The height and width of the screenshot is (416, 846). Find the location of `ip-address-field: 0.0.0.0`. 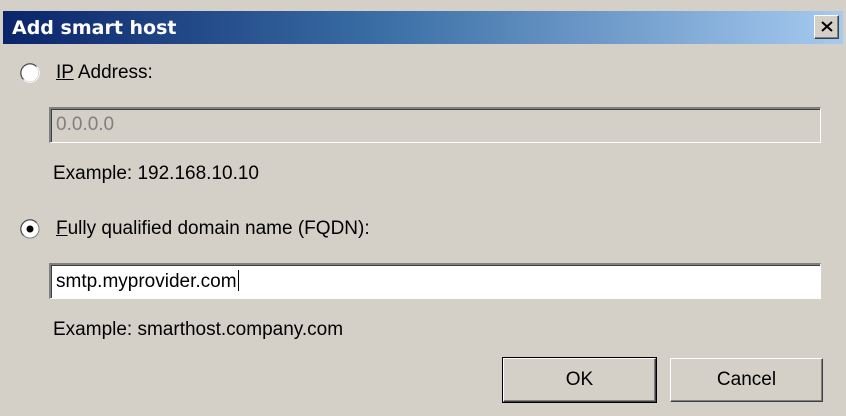

ip-address-field: 0.0.0.0 is located at coordinates (435, 125).